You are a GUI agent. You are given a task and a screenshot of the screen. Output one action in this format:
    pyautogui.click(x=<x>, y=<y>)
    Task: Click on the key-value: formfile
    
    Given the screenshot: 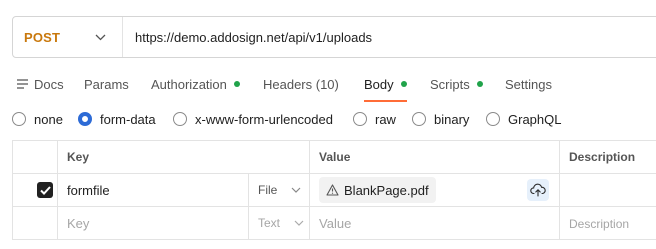 What is the action you would take?
    pyautogui.click(x=88, y=190)
    